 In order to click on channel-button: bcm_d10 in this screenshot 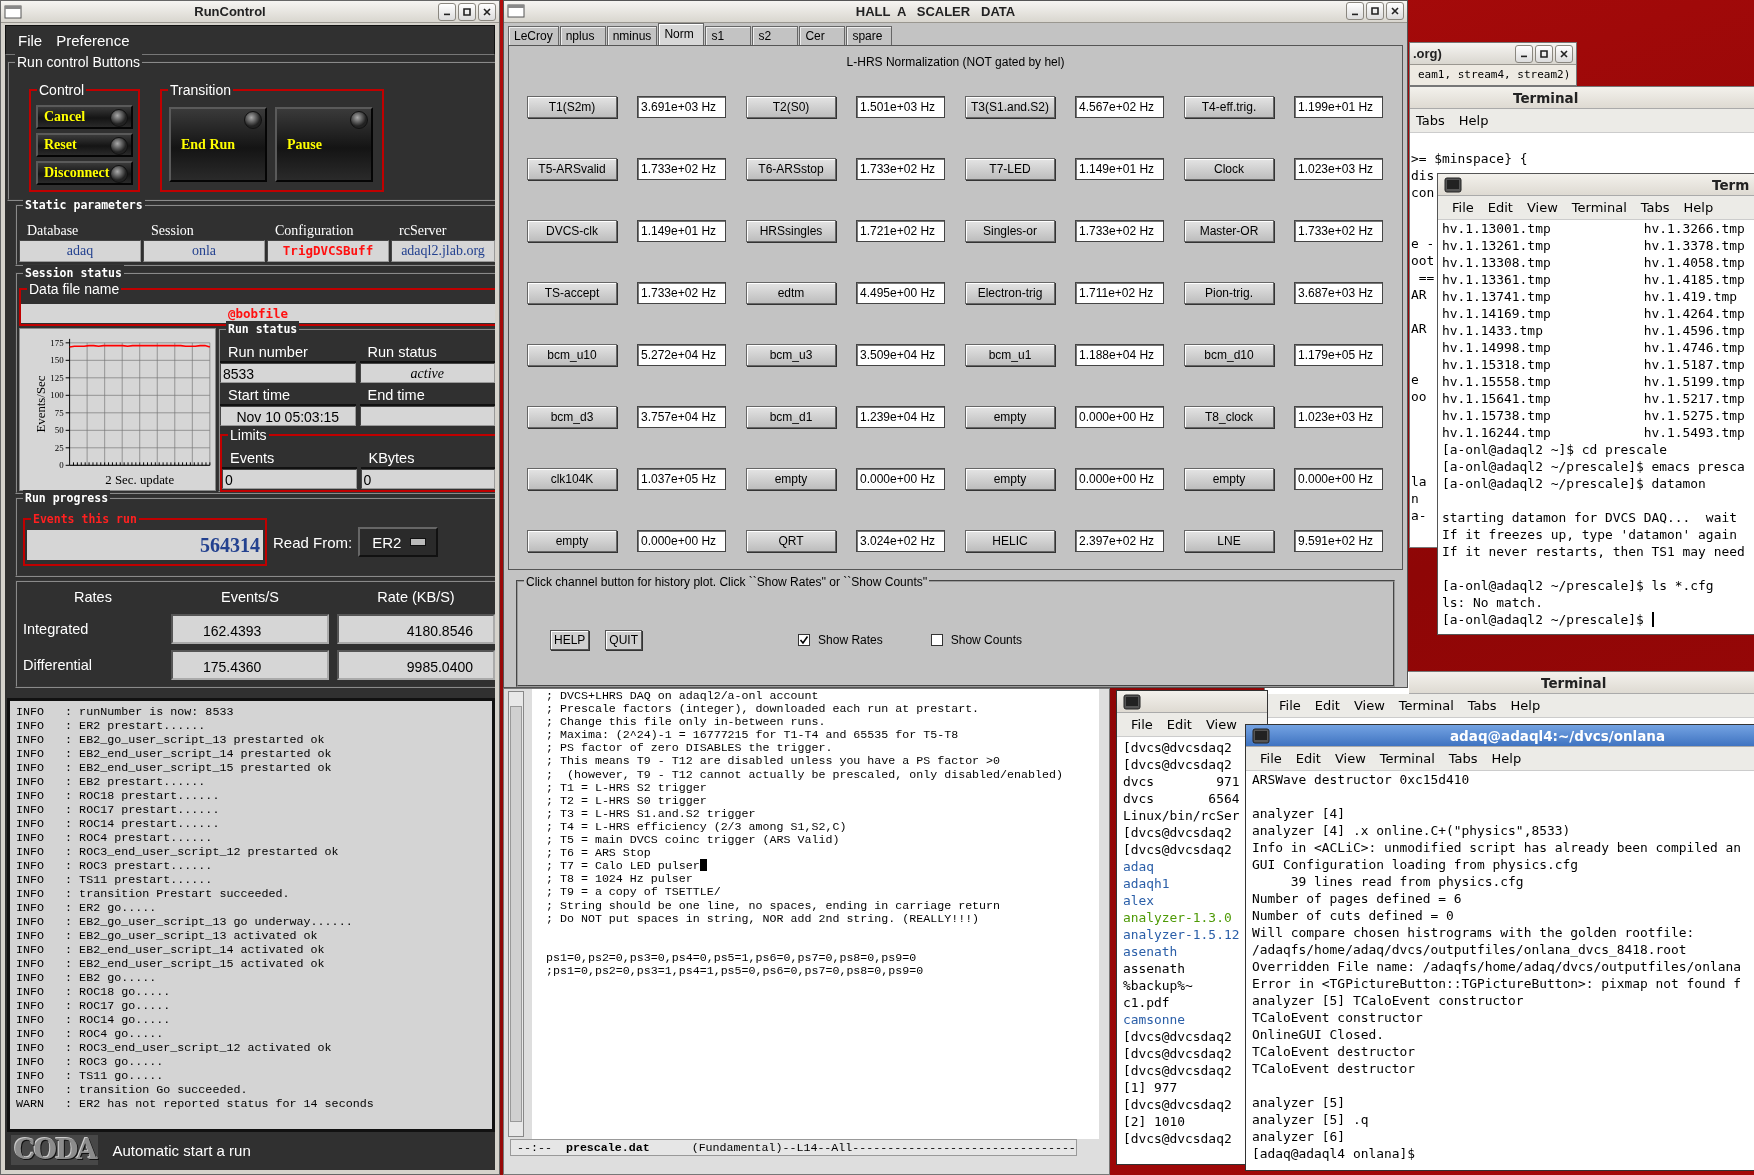, I will do `click(1229, 354)`.